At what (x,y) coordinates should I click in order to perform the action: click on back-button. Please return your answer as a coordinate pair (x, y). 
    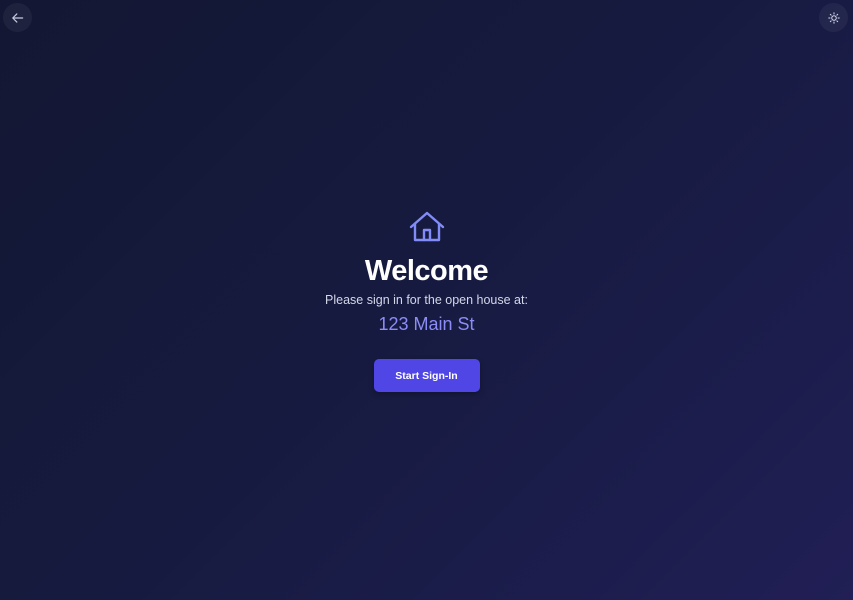
    Looking at the image, I should click on (17, 17).